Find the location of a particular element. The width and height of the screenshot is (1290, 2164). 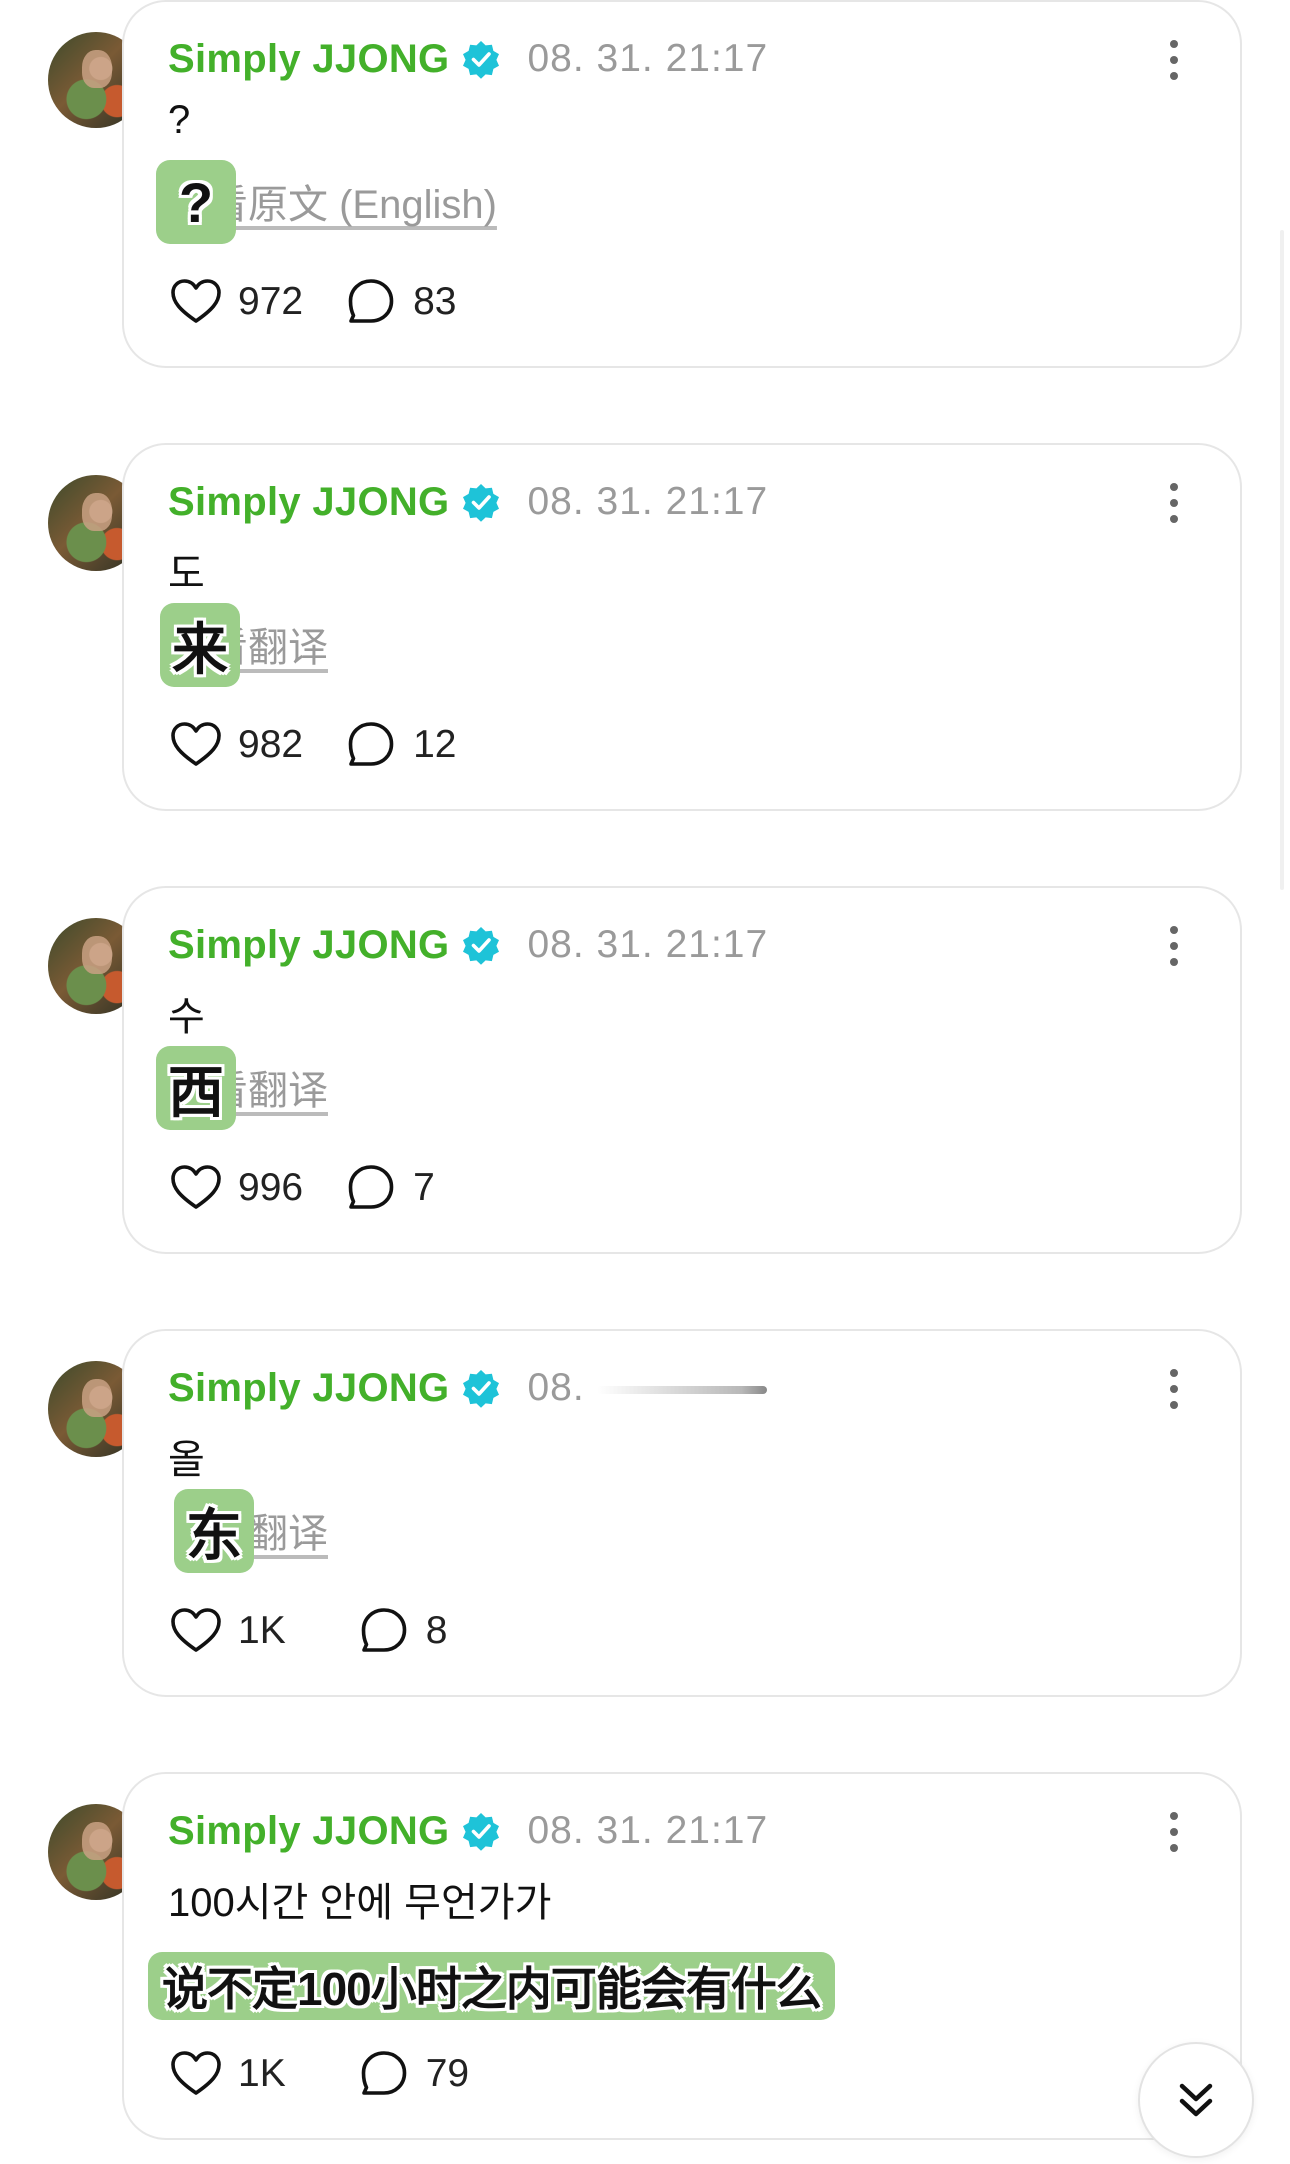

scrollbar is located at coordinates (1282, 560).